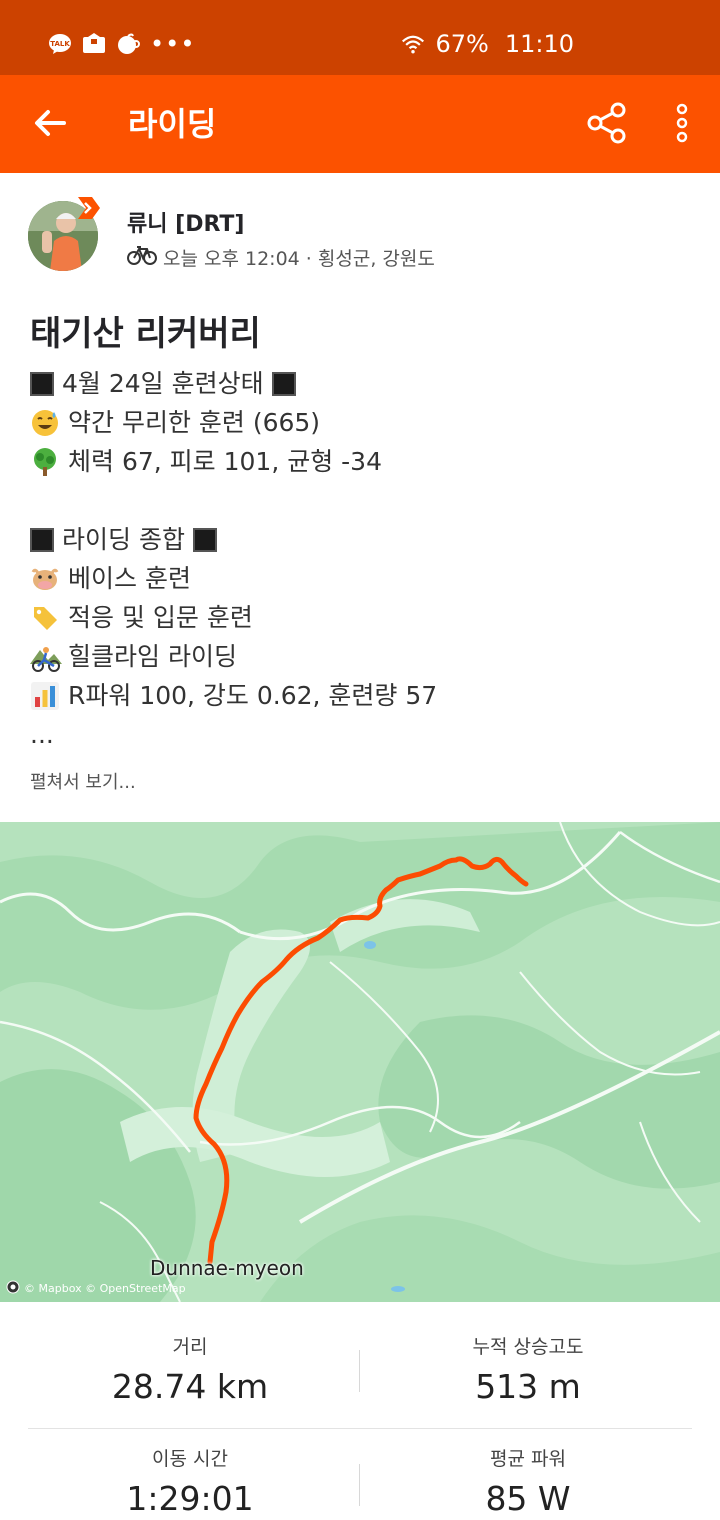 The width and height of the screenshot is (720, 1520). What do you see at coordinates (233, 656) in the screenshot?
I see `description-line: 힐클라임 라이딩` at bounding box center [233, 656].